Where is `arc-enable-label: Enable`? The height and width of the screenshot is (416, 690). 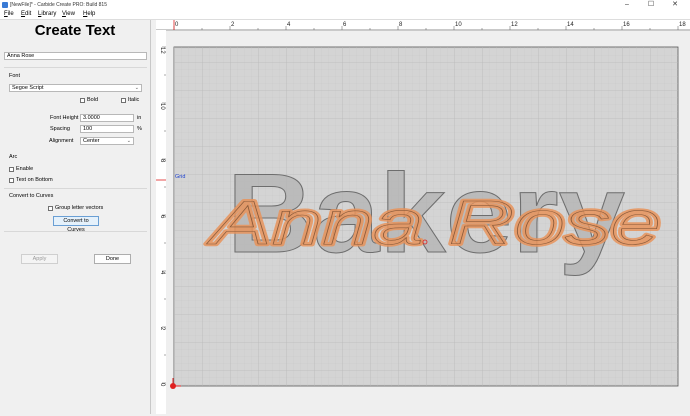
arc-enable-label: Enable is located at coordinates (25, 169).